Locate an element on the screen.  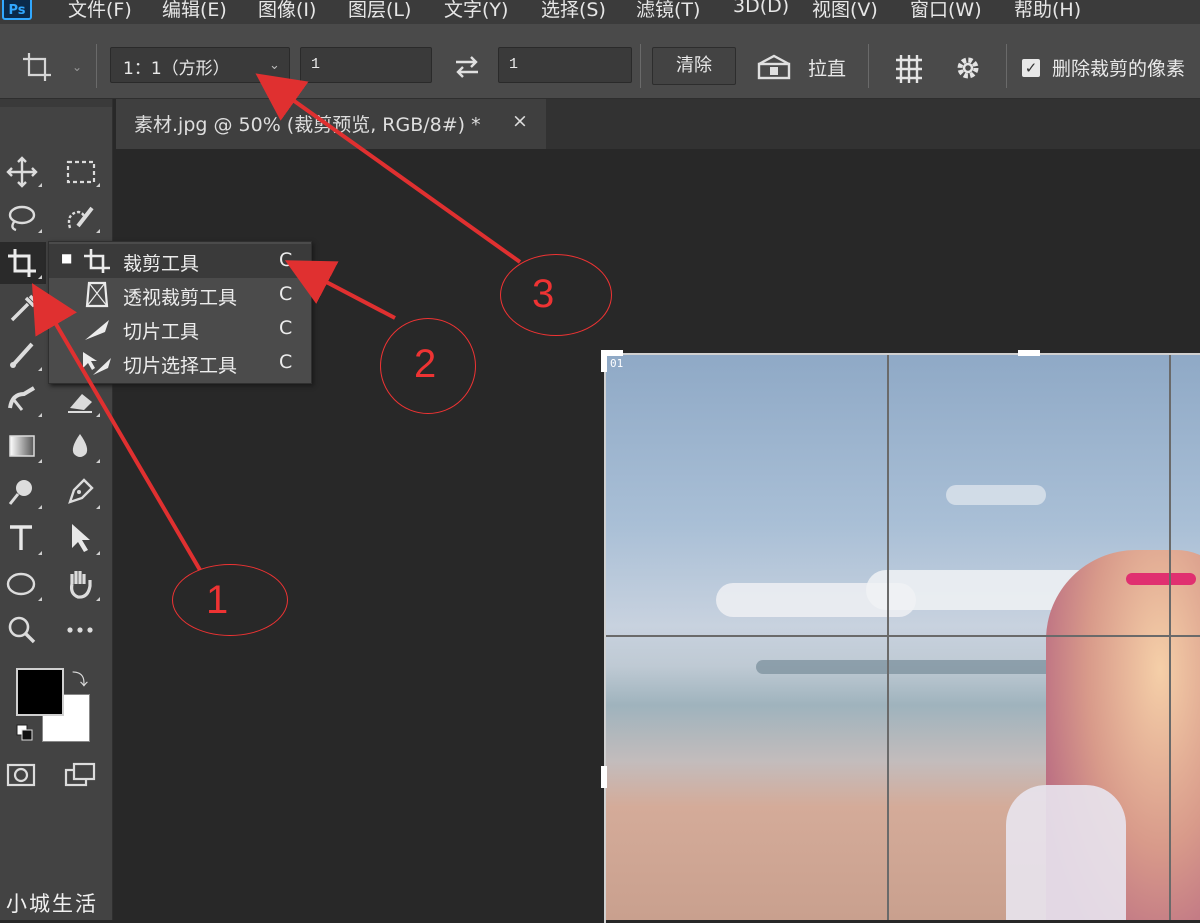
annotation-label-2: 2 is located at coordinates (425, 364).